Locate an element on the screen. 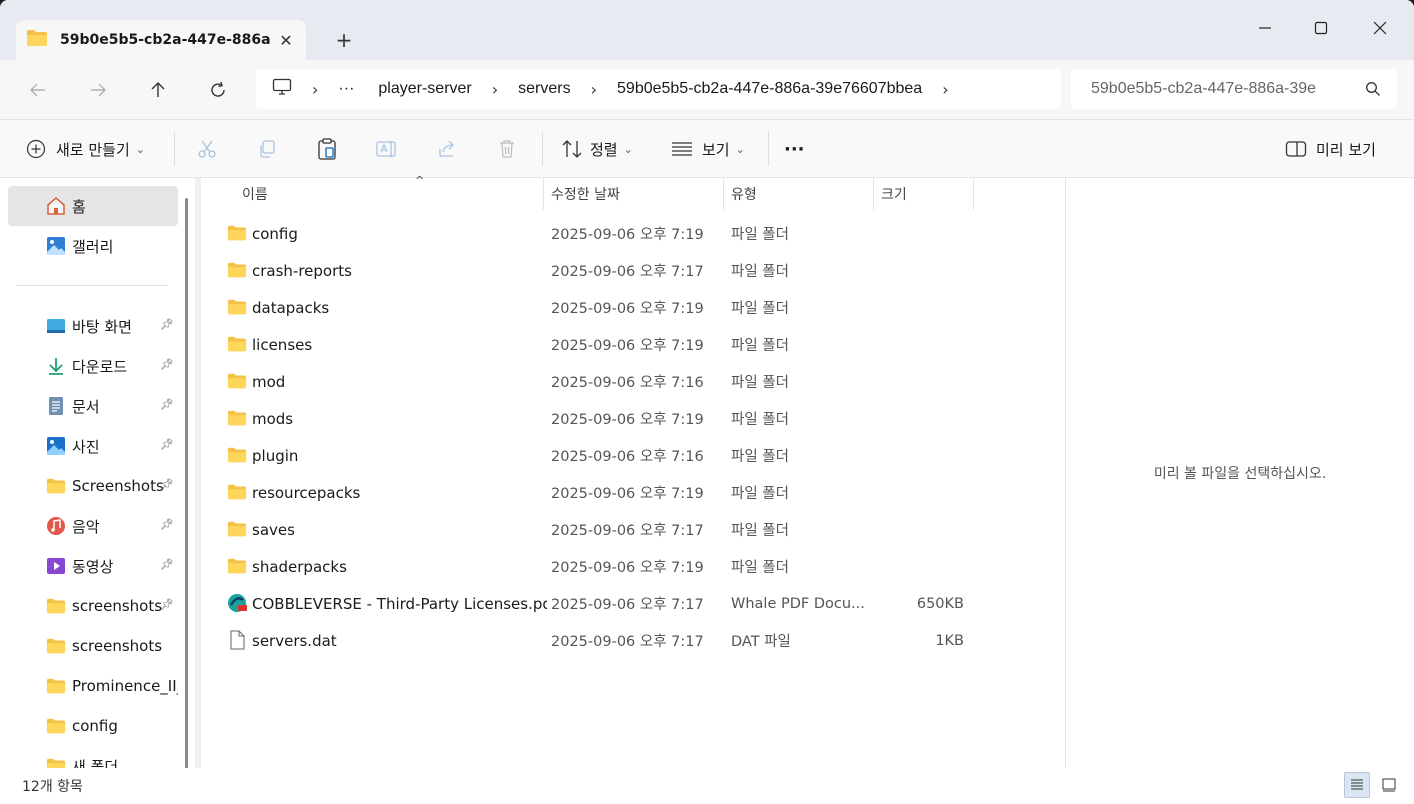  search-icon is located at coordinates (1373, 91).